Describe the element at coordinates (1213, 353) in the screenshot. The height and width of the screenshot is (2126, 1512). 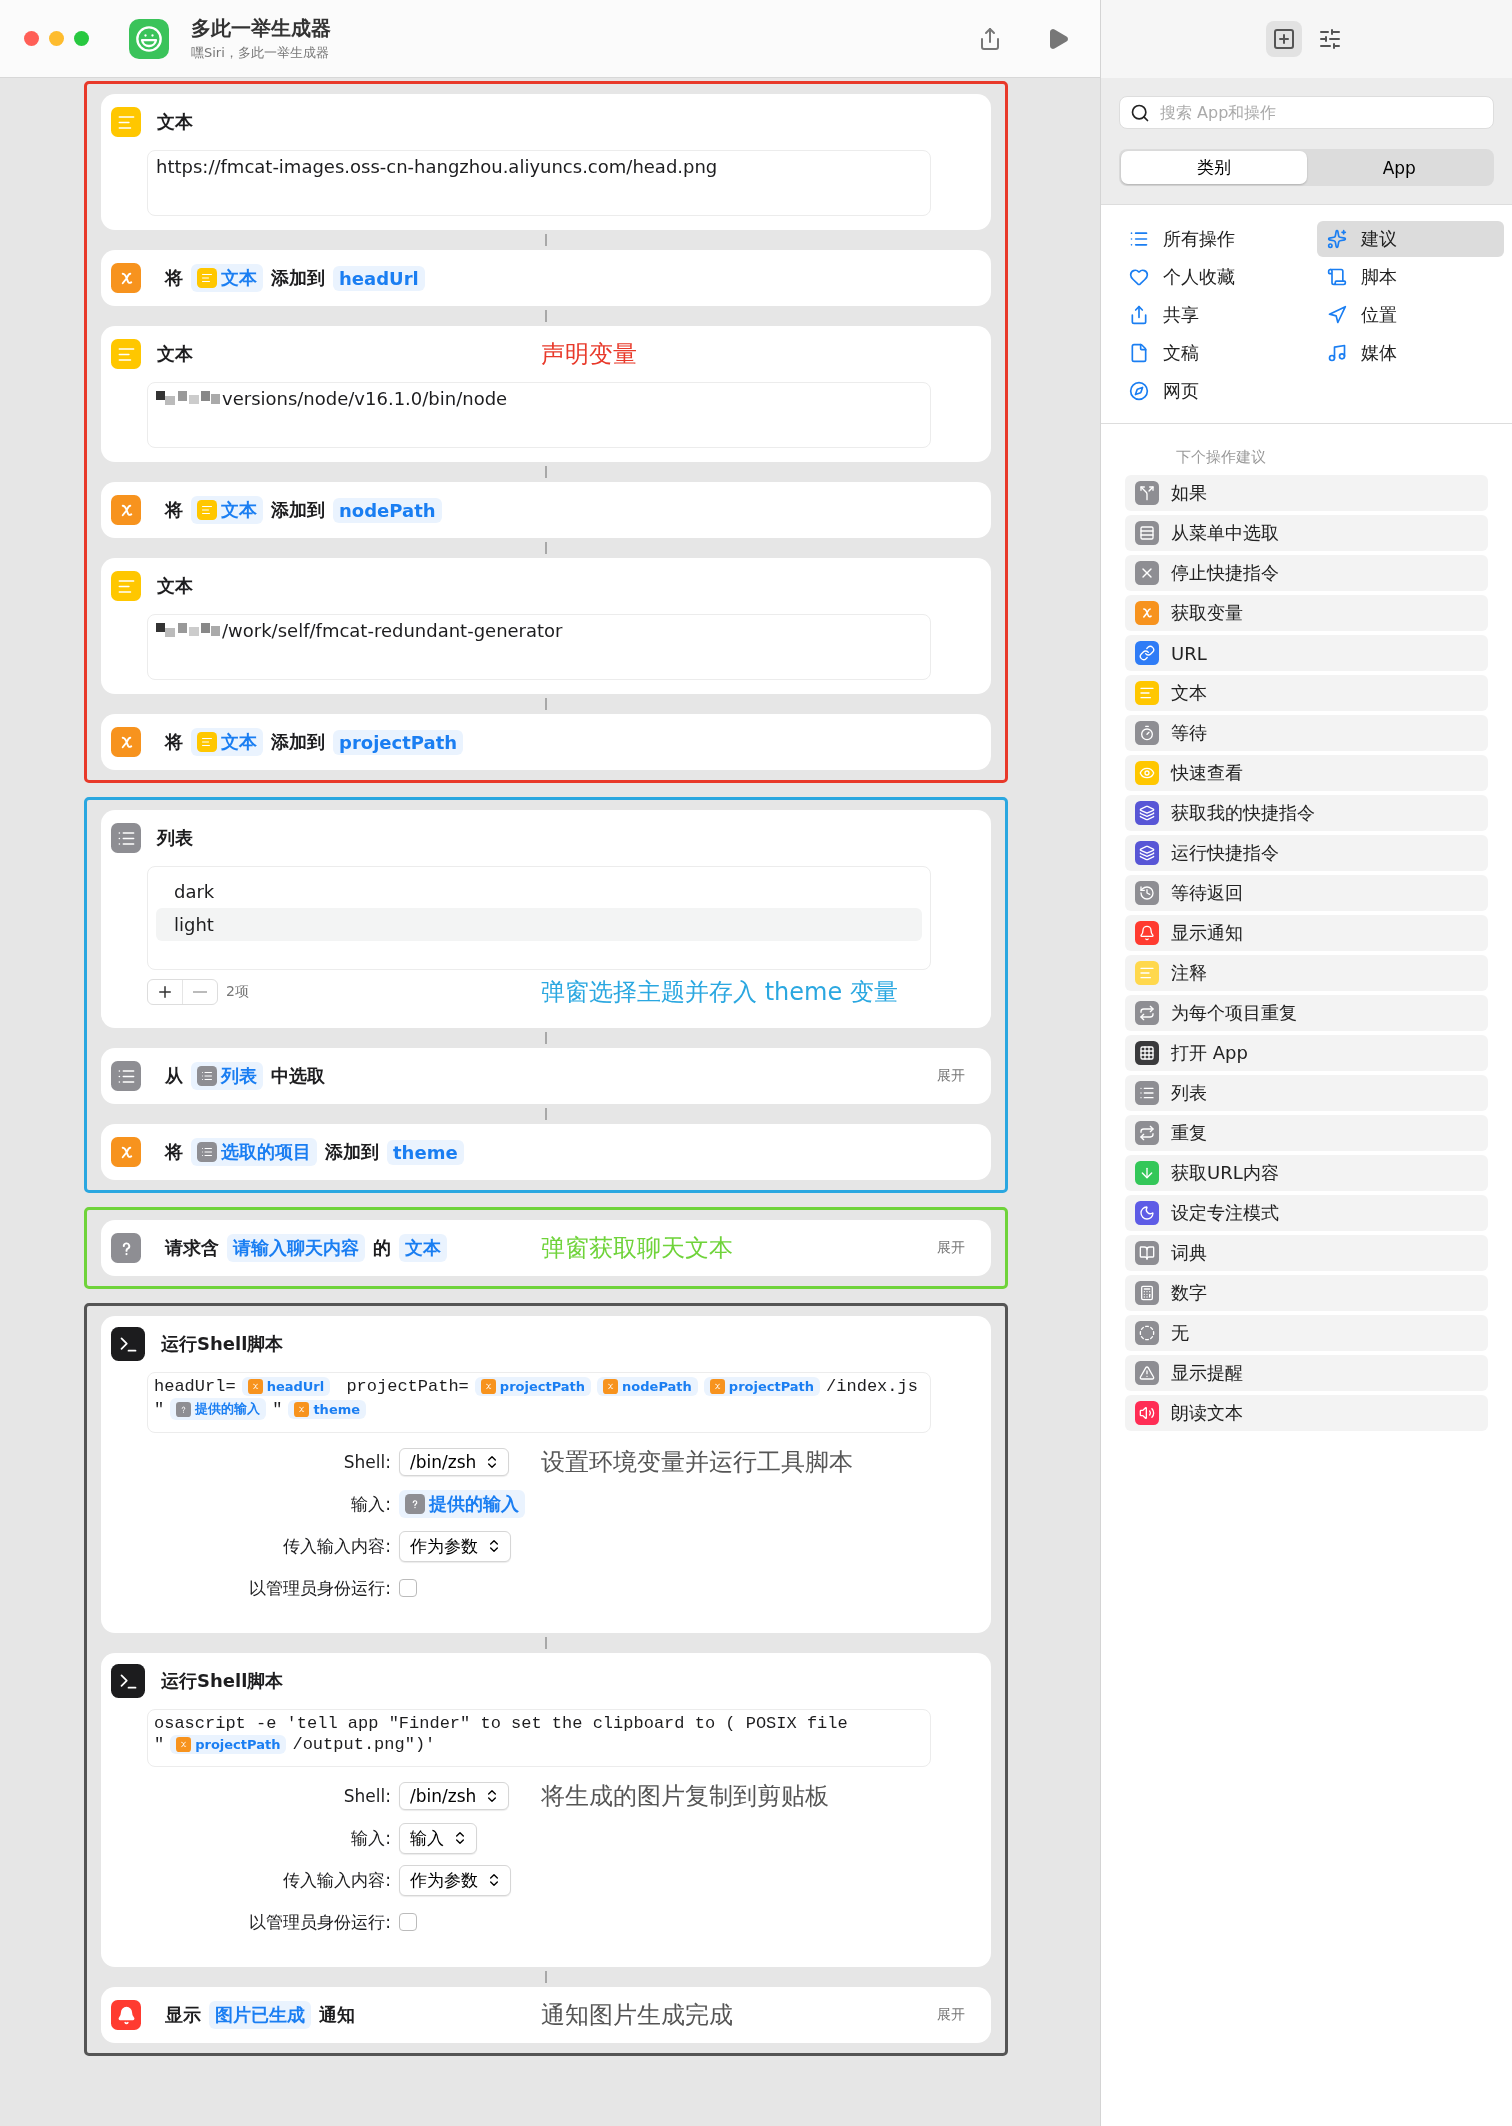
I see `category-item: 文稿` at that location.